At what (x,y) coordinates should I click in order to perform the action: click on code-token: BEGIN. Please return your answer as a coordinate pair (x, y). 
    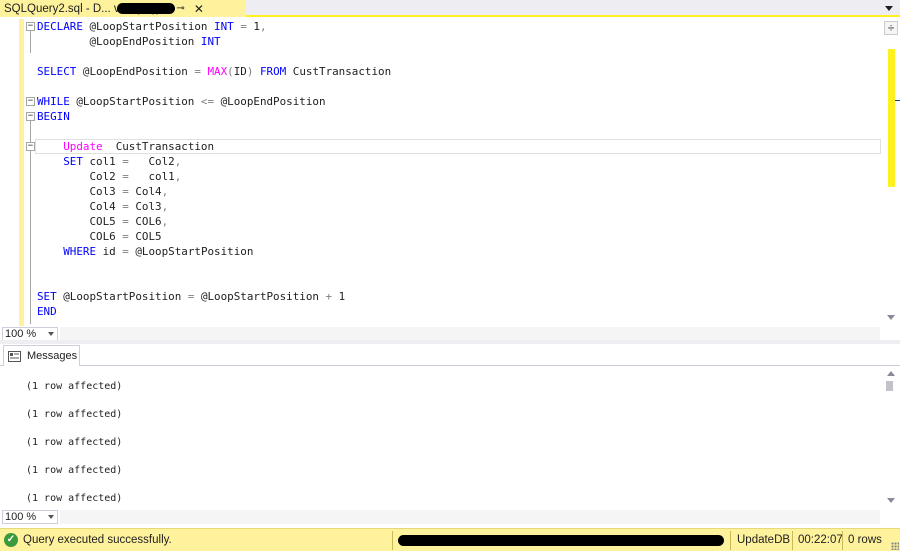
    Looking at the image, I should click on (53, 116).